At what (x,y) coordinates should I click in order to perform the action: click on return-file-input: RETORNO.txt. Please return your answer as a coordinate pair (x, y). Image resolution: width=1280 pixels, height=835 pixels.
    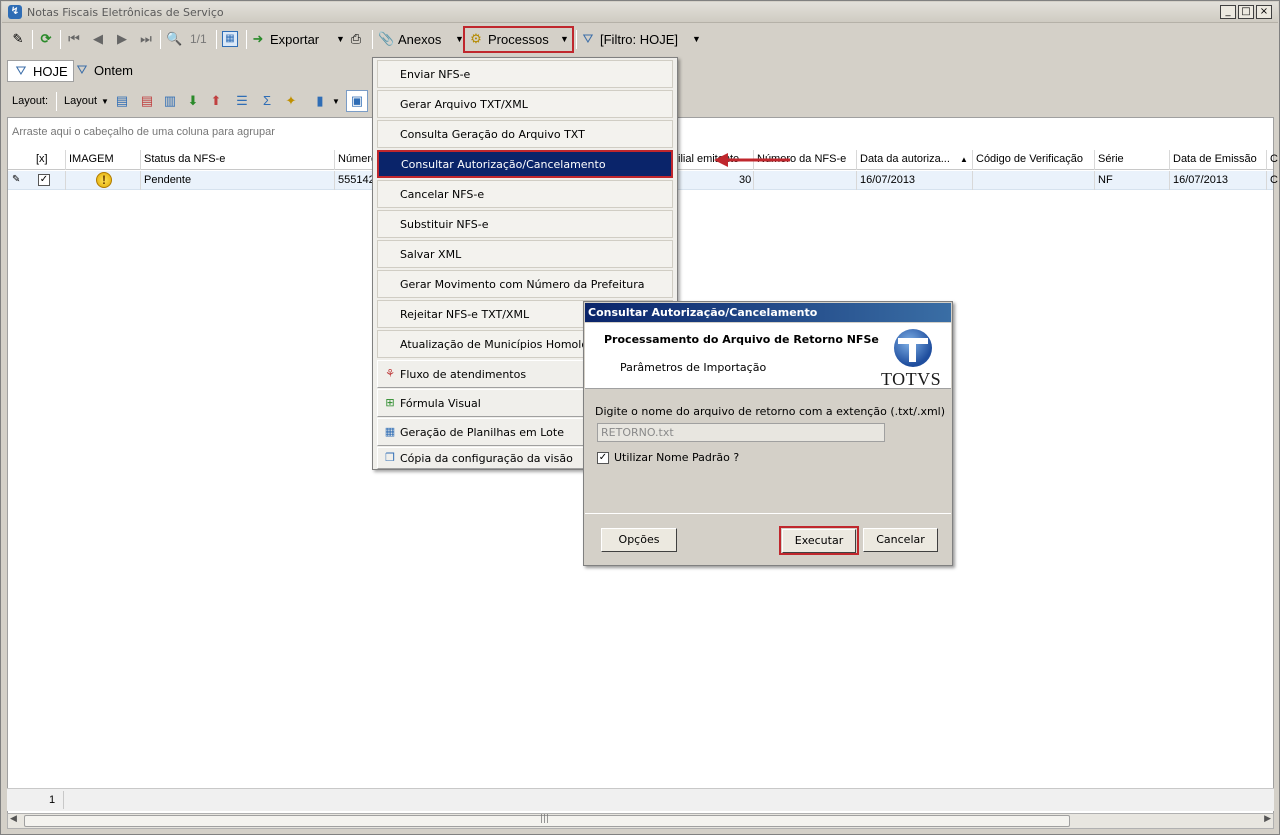
    Looking at the image, I should click on (741, 432).